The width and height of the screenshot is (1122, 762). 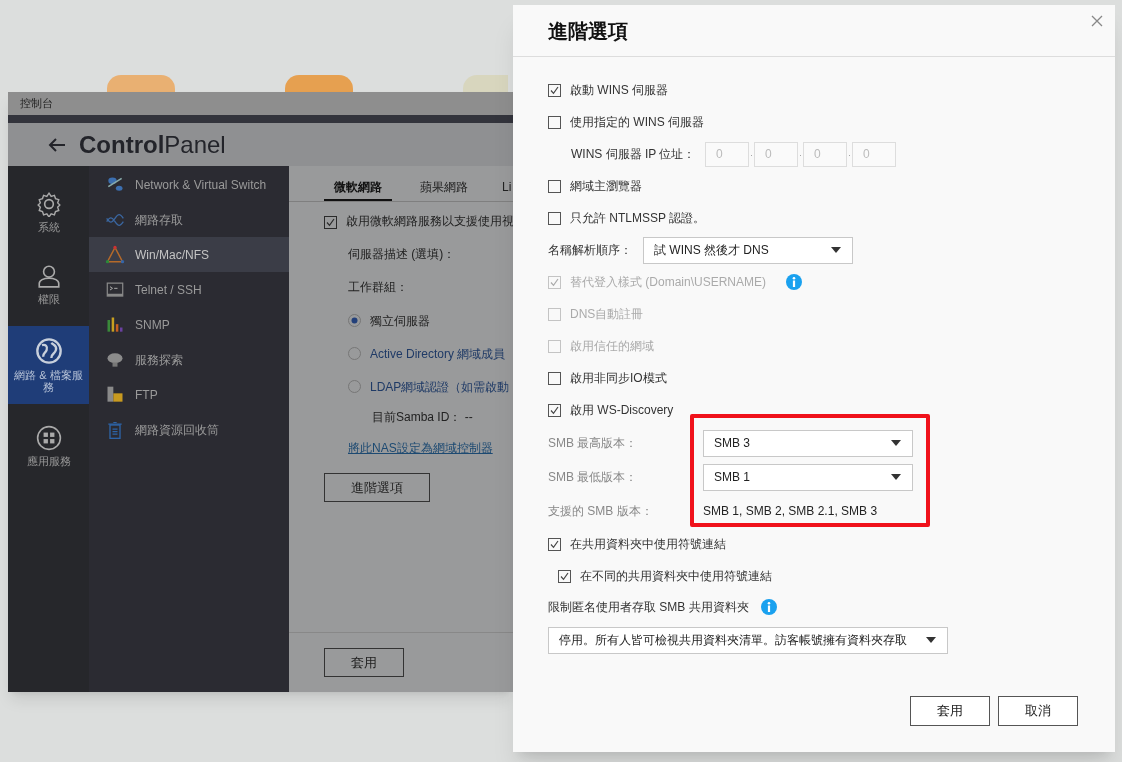 I want to click on samba-id-text: 目前Samba ID： --, so click(x=422, y=417).